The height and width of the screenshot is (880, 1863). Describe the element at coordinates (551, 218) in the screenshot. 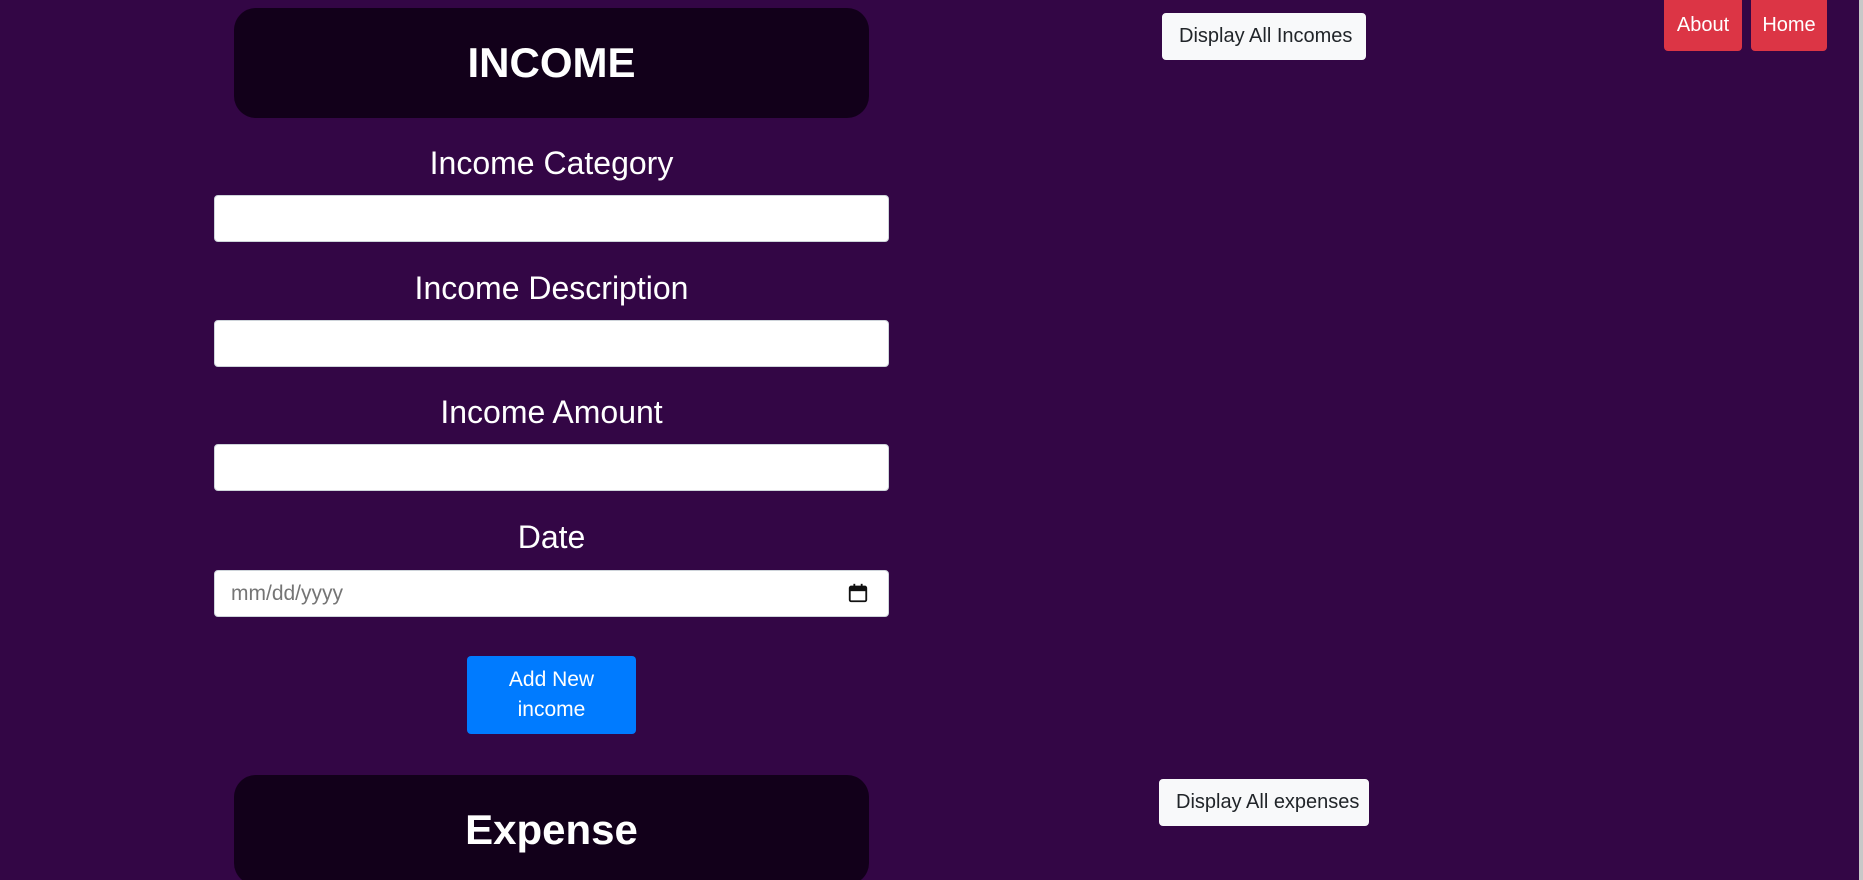

I see `income-category-input` at that location.